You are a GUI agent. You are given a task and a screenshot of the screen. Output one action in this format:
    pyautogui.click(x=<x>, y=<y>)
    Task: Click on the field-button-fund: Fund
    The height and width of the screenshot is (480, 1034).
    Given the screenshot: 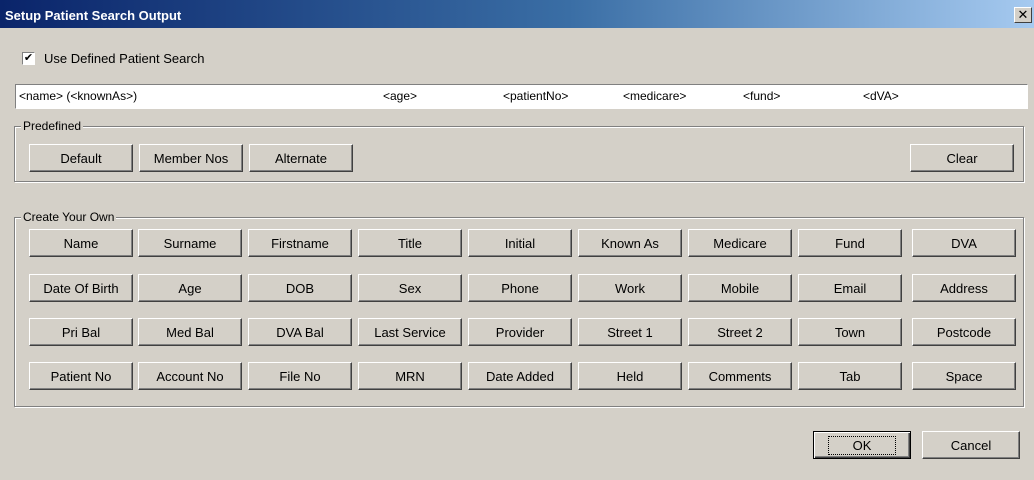 What is the action you would take?
    pyautogui.click(x=850, y=243)
    